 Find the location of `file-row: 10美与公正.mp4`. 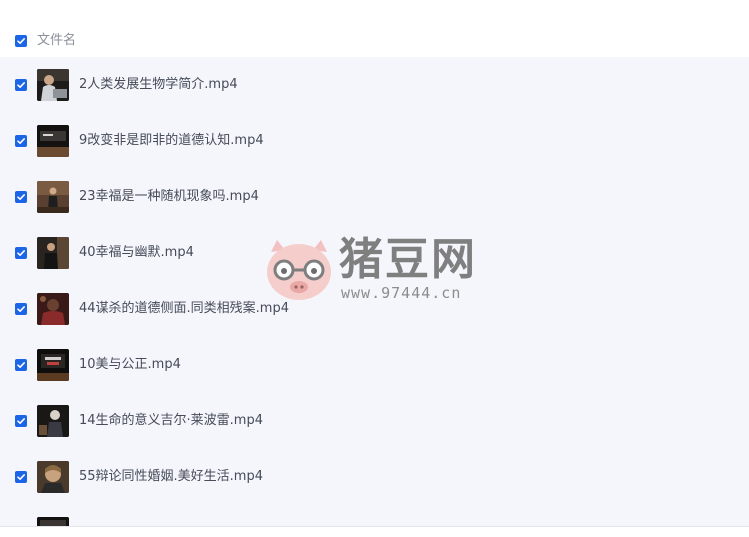

file-row: 10美与公正.mp4 is located at coordinates (374, 365).